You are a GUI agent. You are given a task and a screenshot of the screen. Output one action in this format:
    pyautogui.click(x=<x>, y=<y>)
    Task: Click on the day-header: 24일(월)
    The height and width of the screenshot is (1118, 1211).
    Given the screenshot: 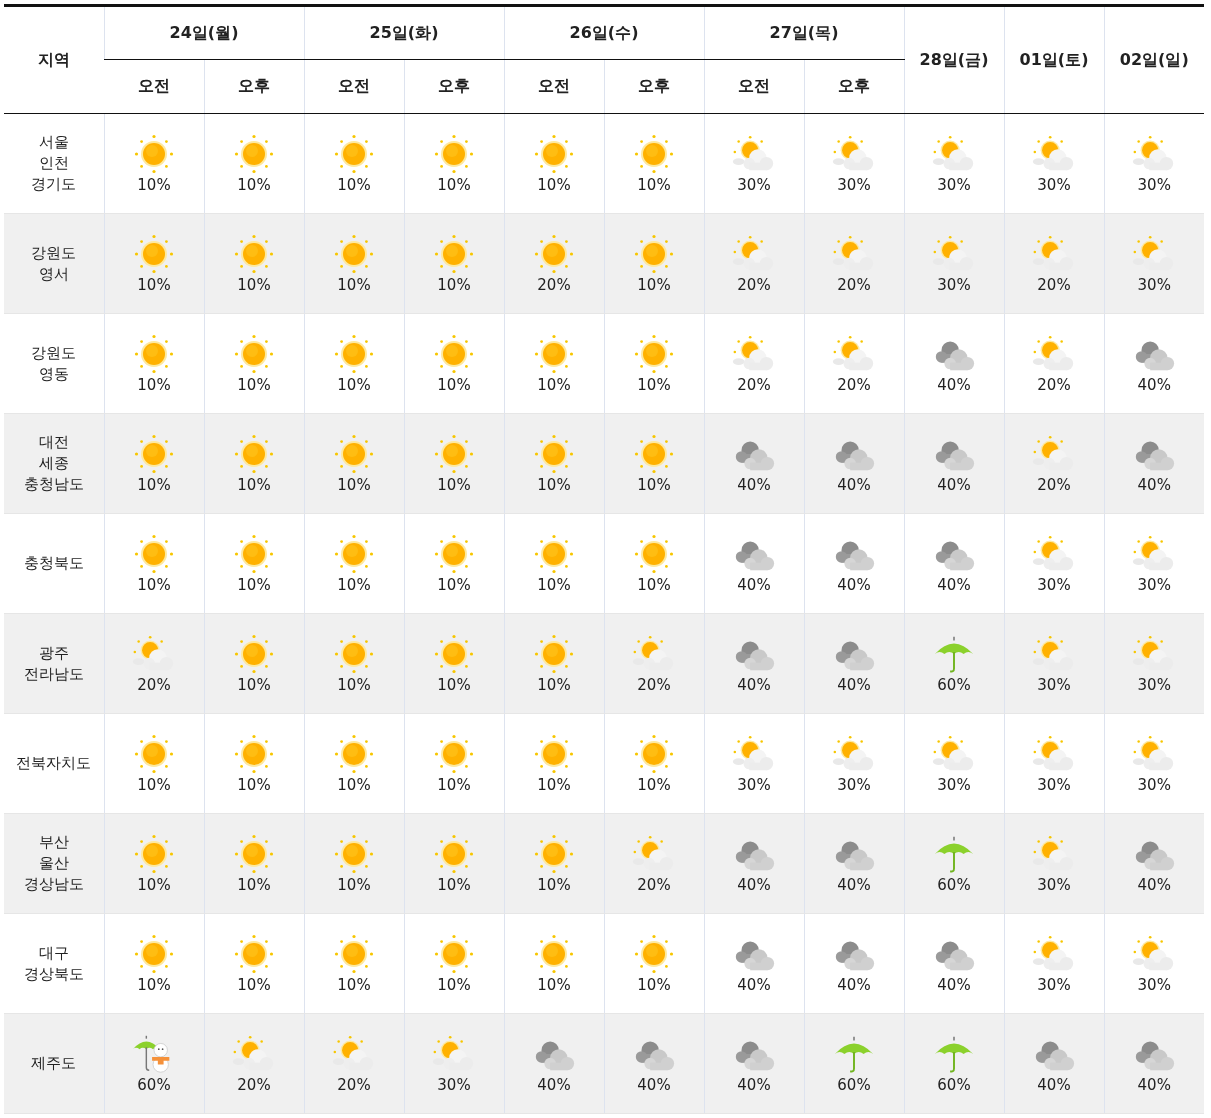 What is the action you would take?
    pyautogui.click(x=204, y=32)
    